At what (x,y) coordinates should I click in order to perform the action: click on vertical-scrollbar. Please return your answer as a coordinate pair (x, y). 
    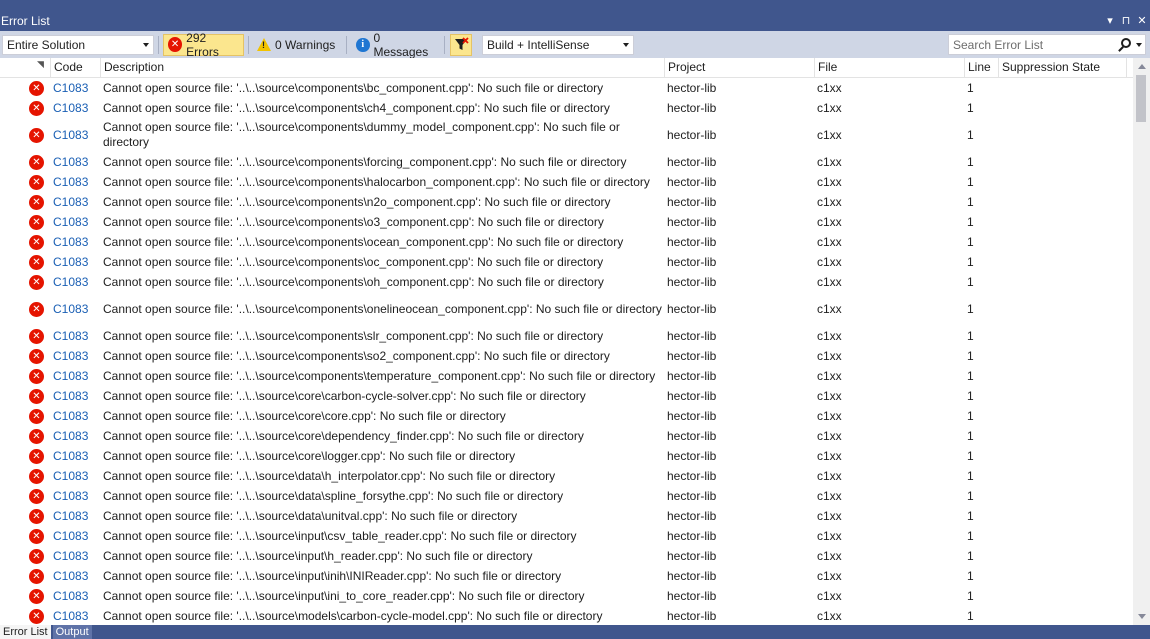
    Looking at the image, I should click on (1141, 341).